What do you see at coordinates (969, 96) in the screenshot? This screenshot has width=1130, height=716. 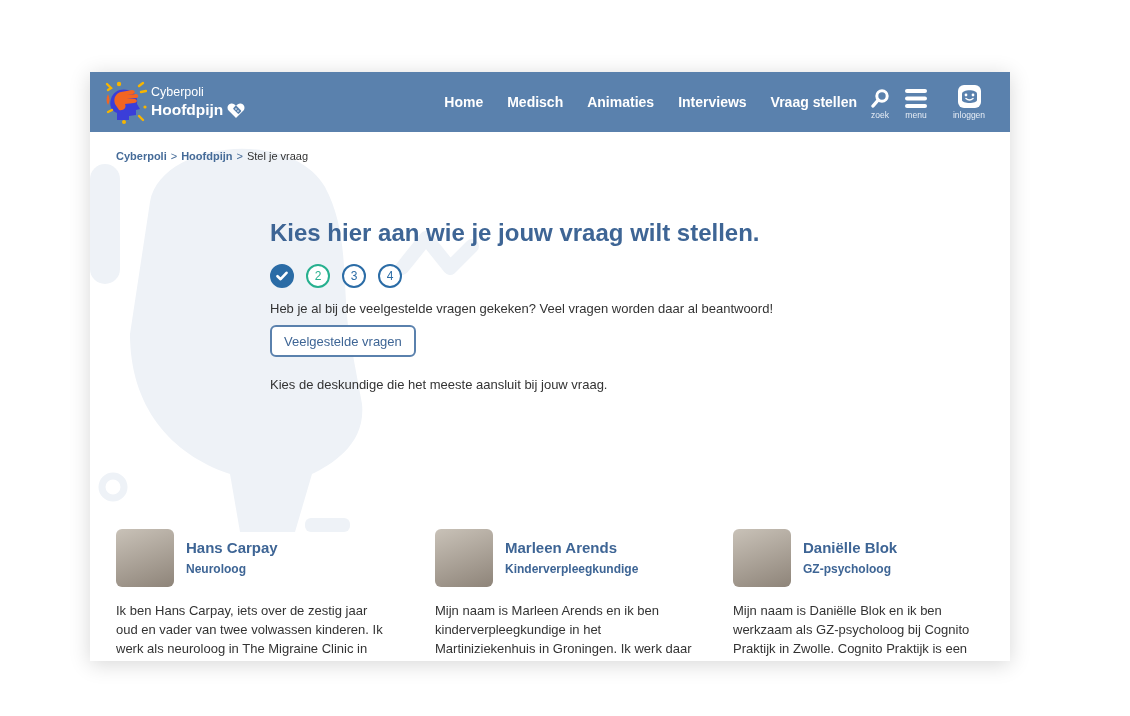 I see `smiley-face-icon` at bounding box center [969, 96].